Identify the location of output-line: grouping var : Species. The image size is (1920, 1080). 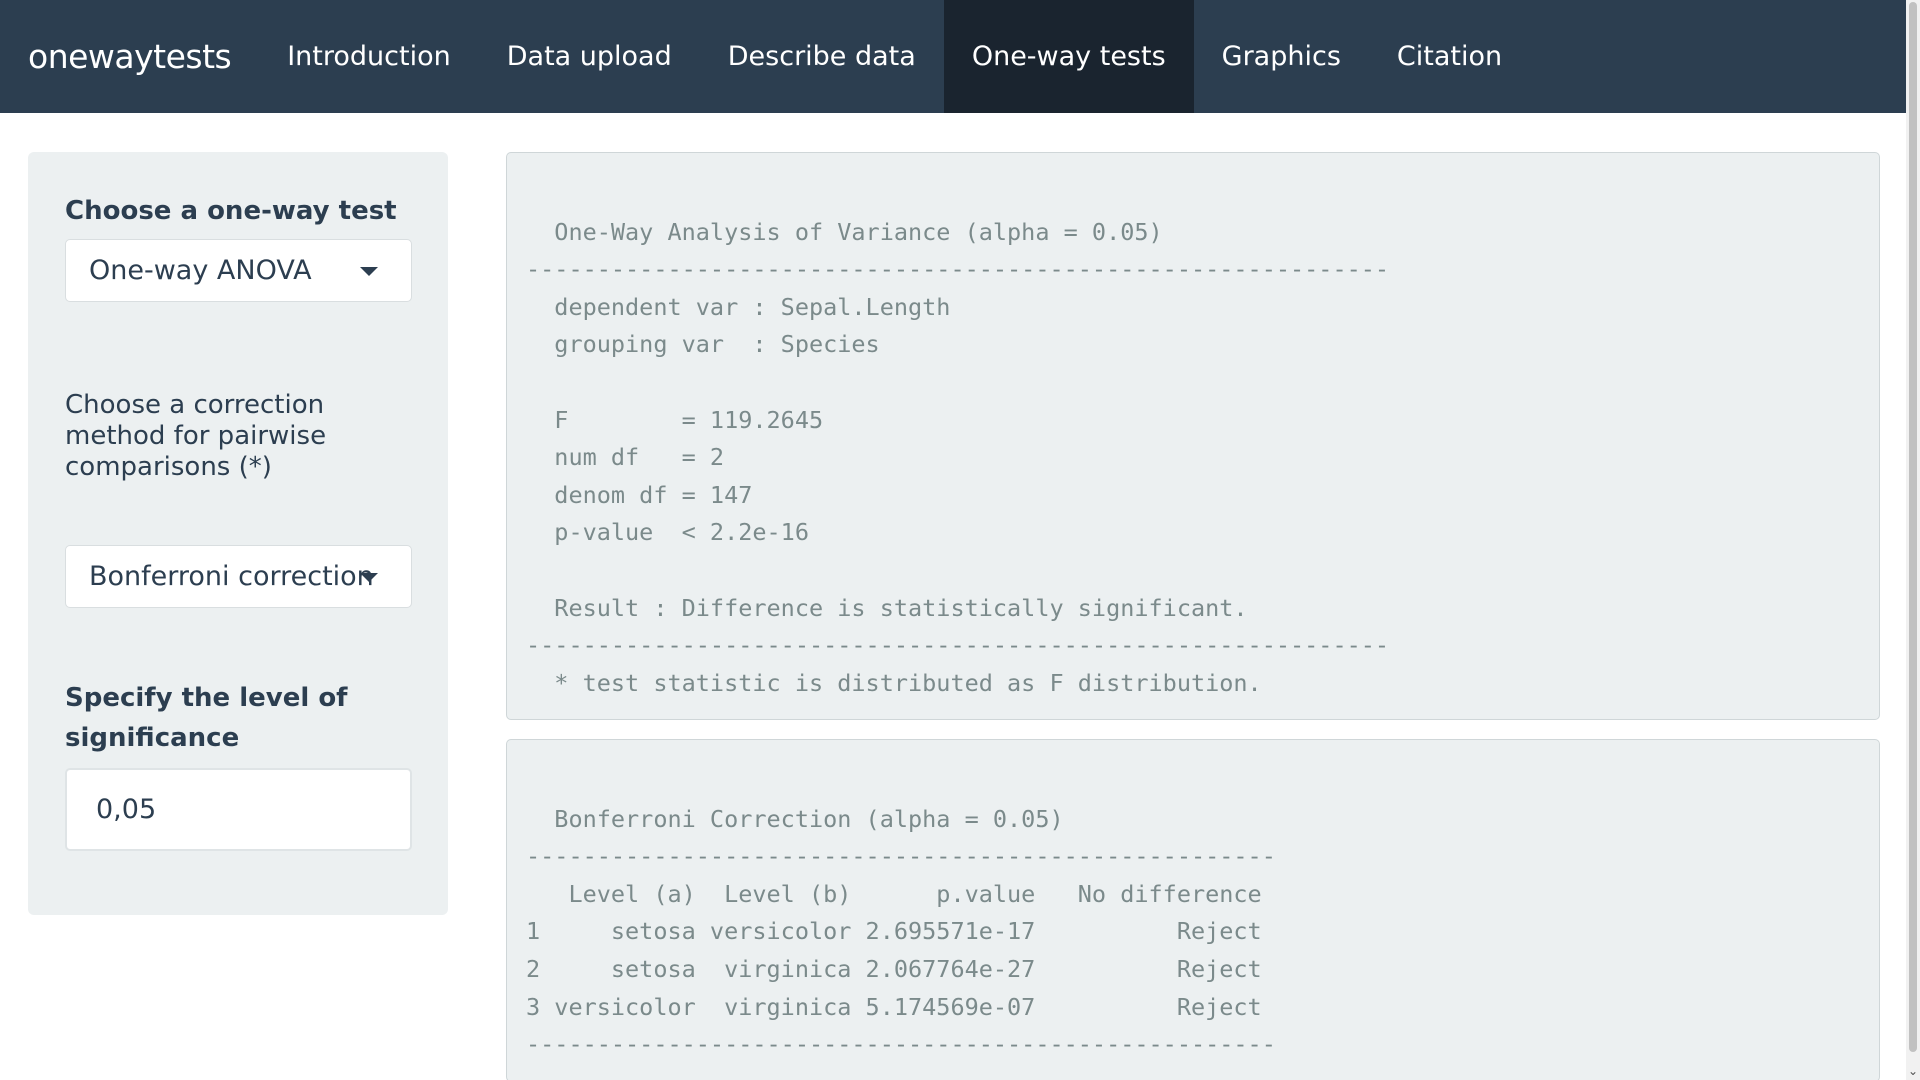
(717, 344).